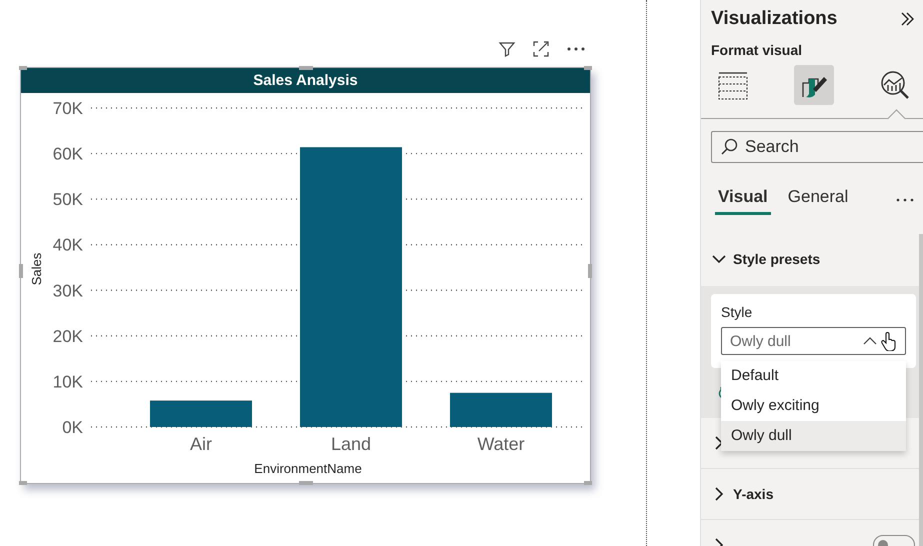 Image resolution: width=923 pixels, height=546 pixels. I want to click on paintbrush-chart-icon, so click(814, 85).